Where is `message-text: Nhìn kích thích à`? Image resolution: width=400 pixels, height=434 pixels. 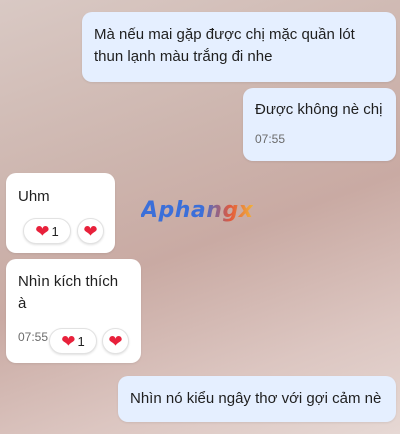
message-text: Nhìn kích thích à is located at coordinates (68, 292).